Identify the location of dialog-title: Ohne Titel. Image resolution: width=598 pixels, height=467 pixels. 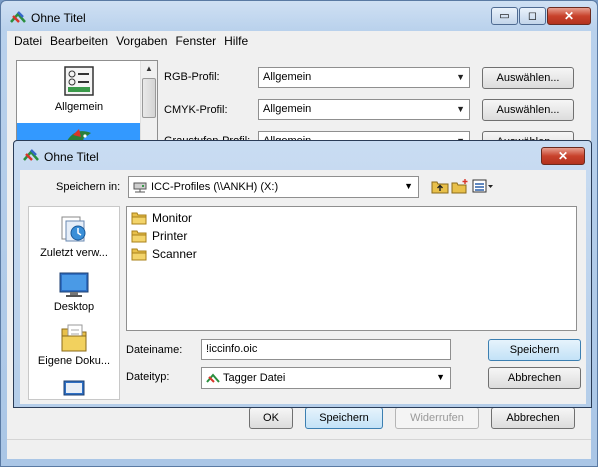
(71, 157).